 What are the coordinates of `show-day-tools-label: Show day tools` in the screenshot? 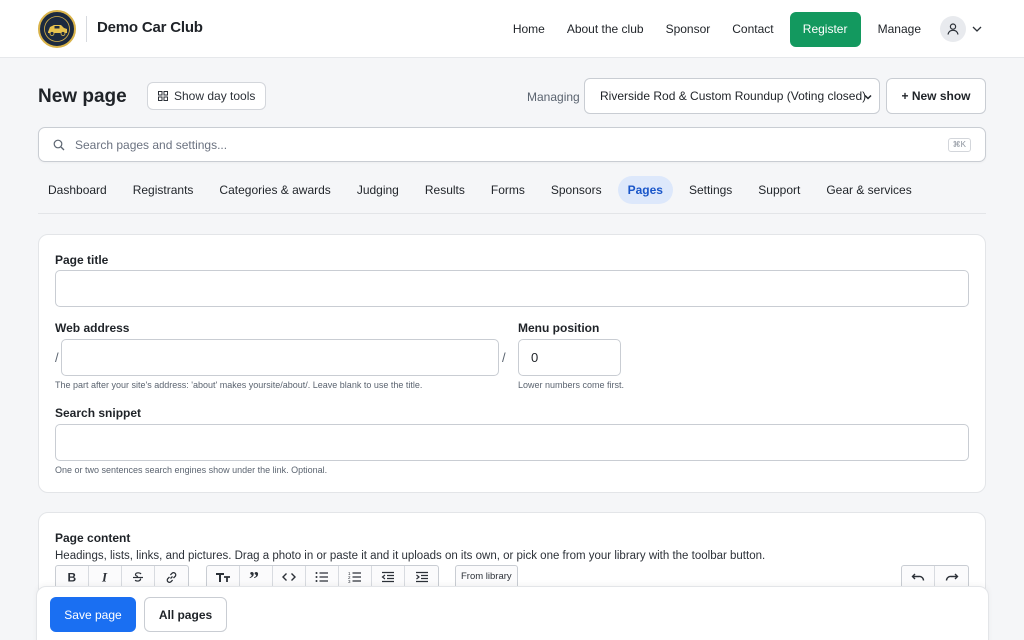 It's located at (215, 96).